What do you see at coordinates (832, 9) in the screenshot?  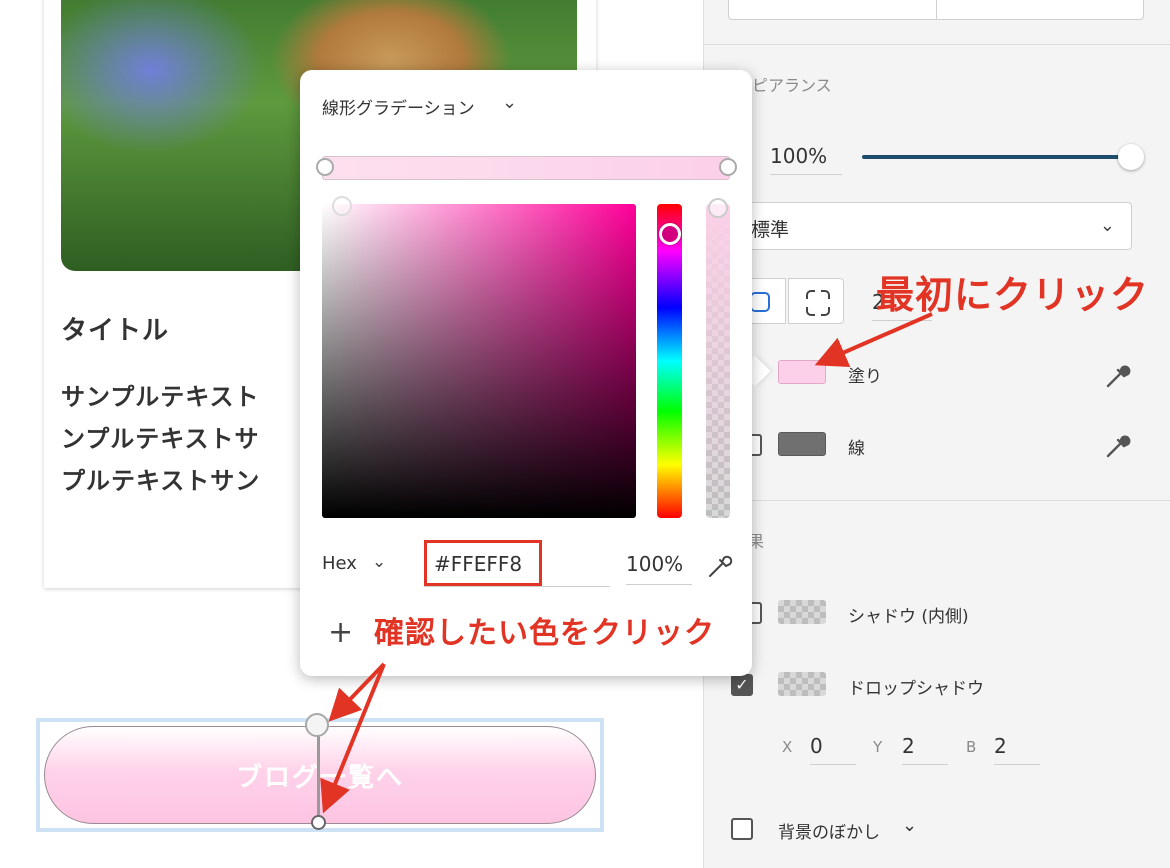 I see `resize-auto-option` at bounding box center [832, 9].